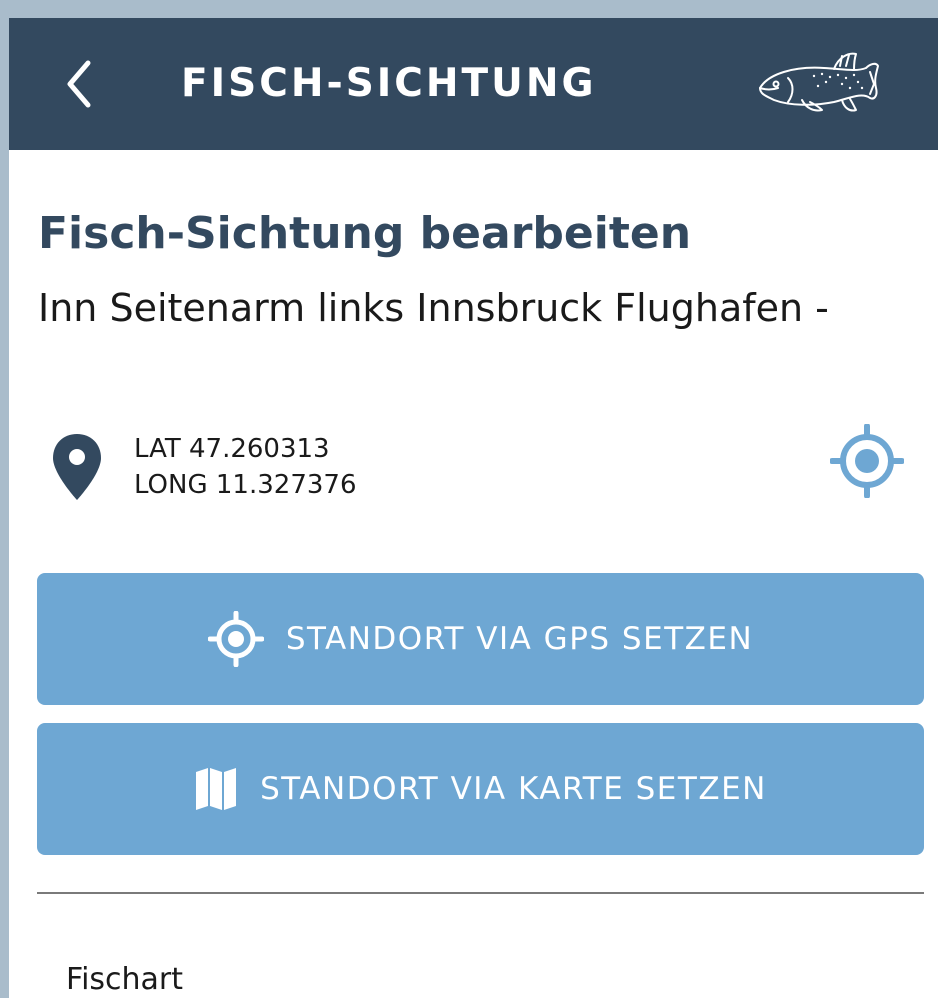 This screenshot has width=938, height=998. Describe the element at coordinates (480, 893) in the screenshot. I see `section-divider` at that location.